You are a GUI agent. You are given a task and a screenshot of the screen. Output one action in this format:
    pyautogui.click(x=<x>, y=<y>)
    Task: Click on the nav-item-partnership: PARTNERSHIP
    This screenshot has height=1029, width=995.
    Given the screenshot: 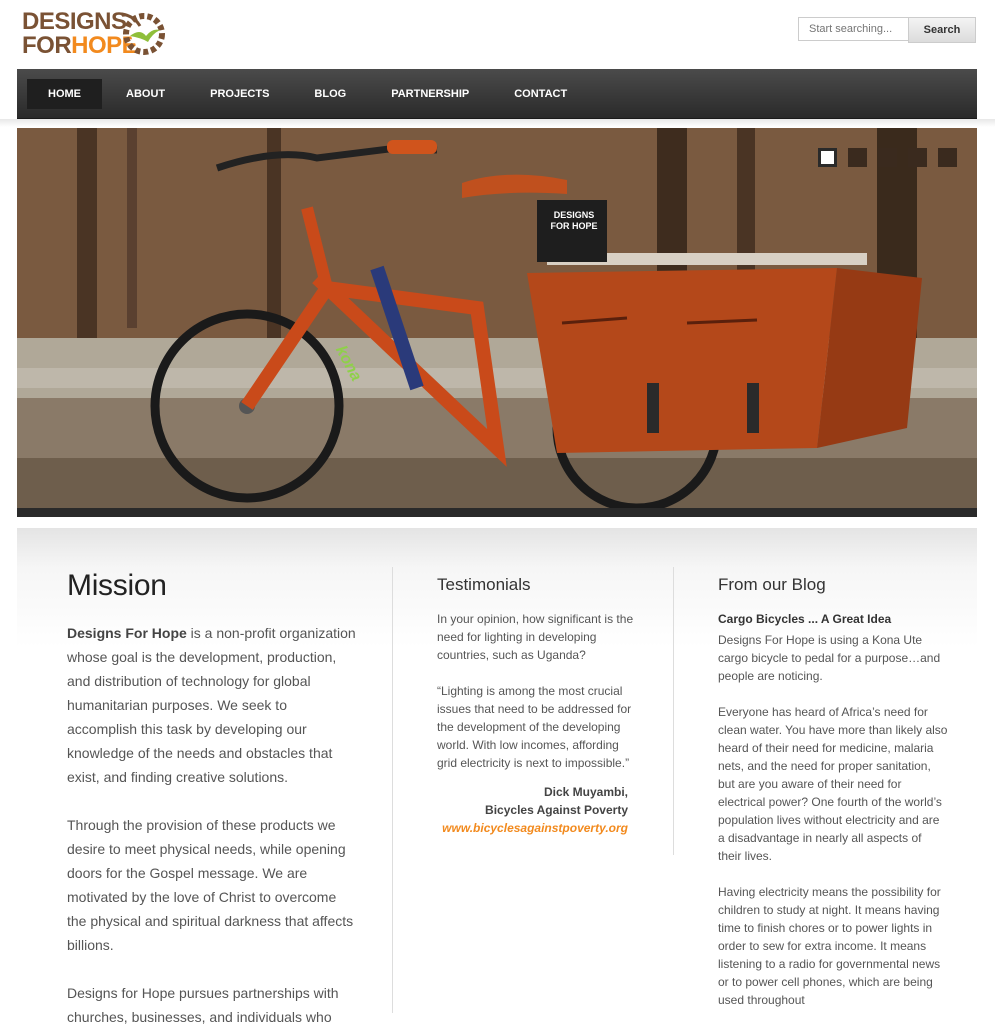 What is the action you would take?
    pyautogui.click(x=430, y=94)
    